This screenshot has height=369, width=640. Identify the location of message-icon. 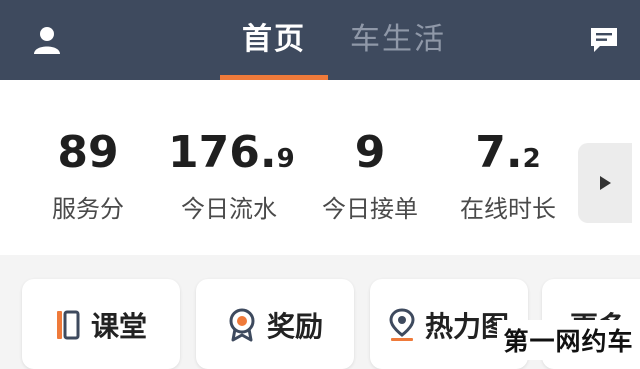
(604, 40).